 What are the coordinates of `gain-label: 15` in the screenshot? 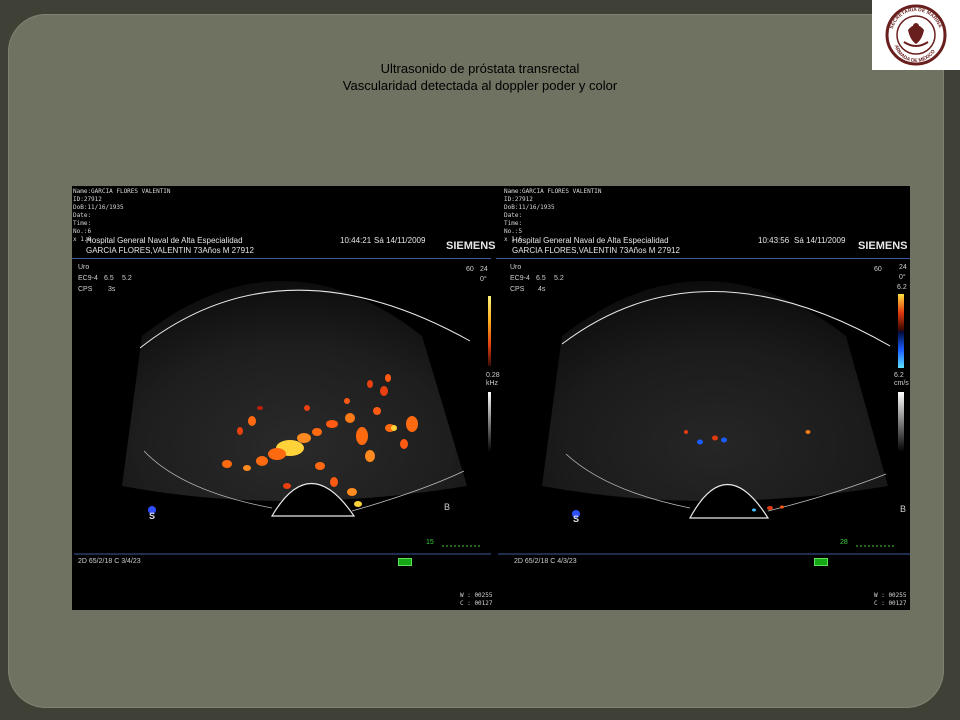 It's located at (430, 542).